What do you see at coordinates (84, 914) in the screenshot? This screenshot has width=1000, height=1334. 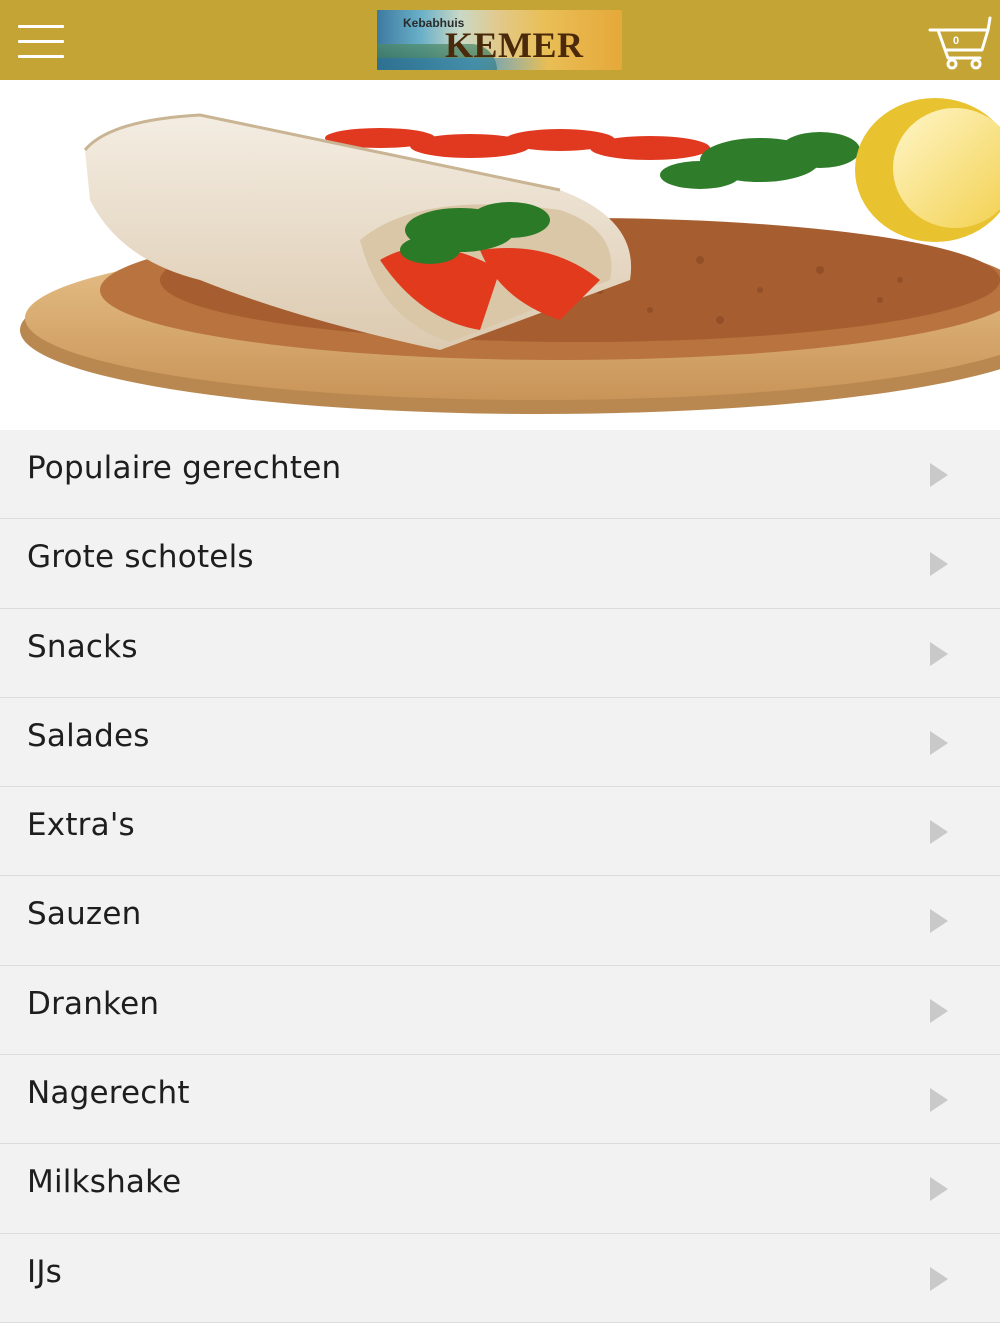 I see `menu-item-label: Sauzen` at bounding box center [84, 914].